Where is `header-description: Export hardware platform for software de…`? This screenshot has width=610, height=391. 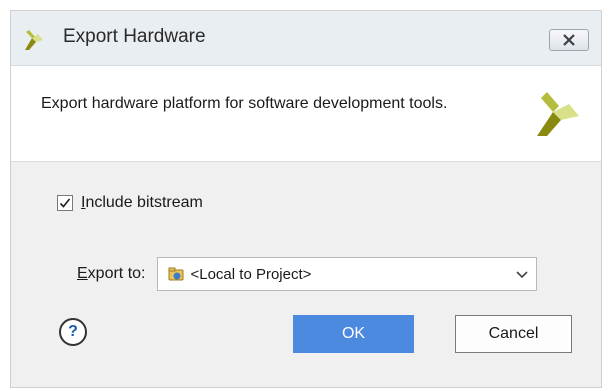 header-description: Export hardware platform for software de… is located at coordinates (244, 103).